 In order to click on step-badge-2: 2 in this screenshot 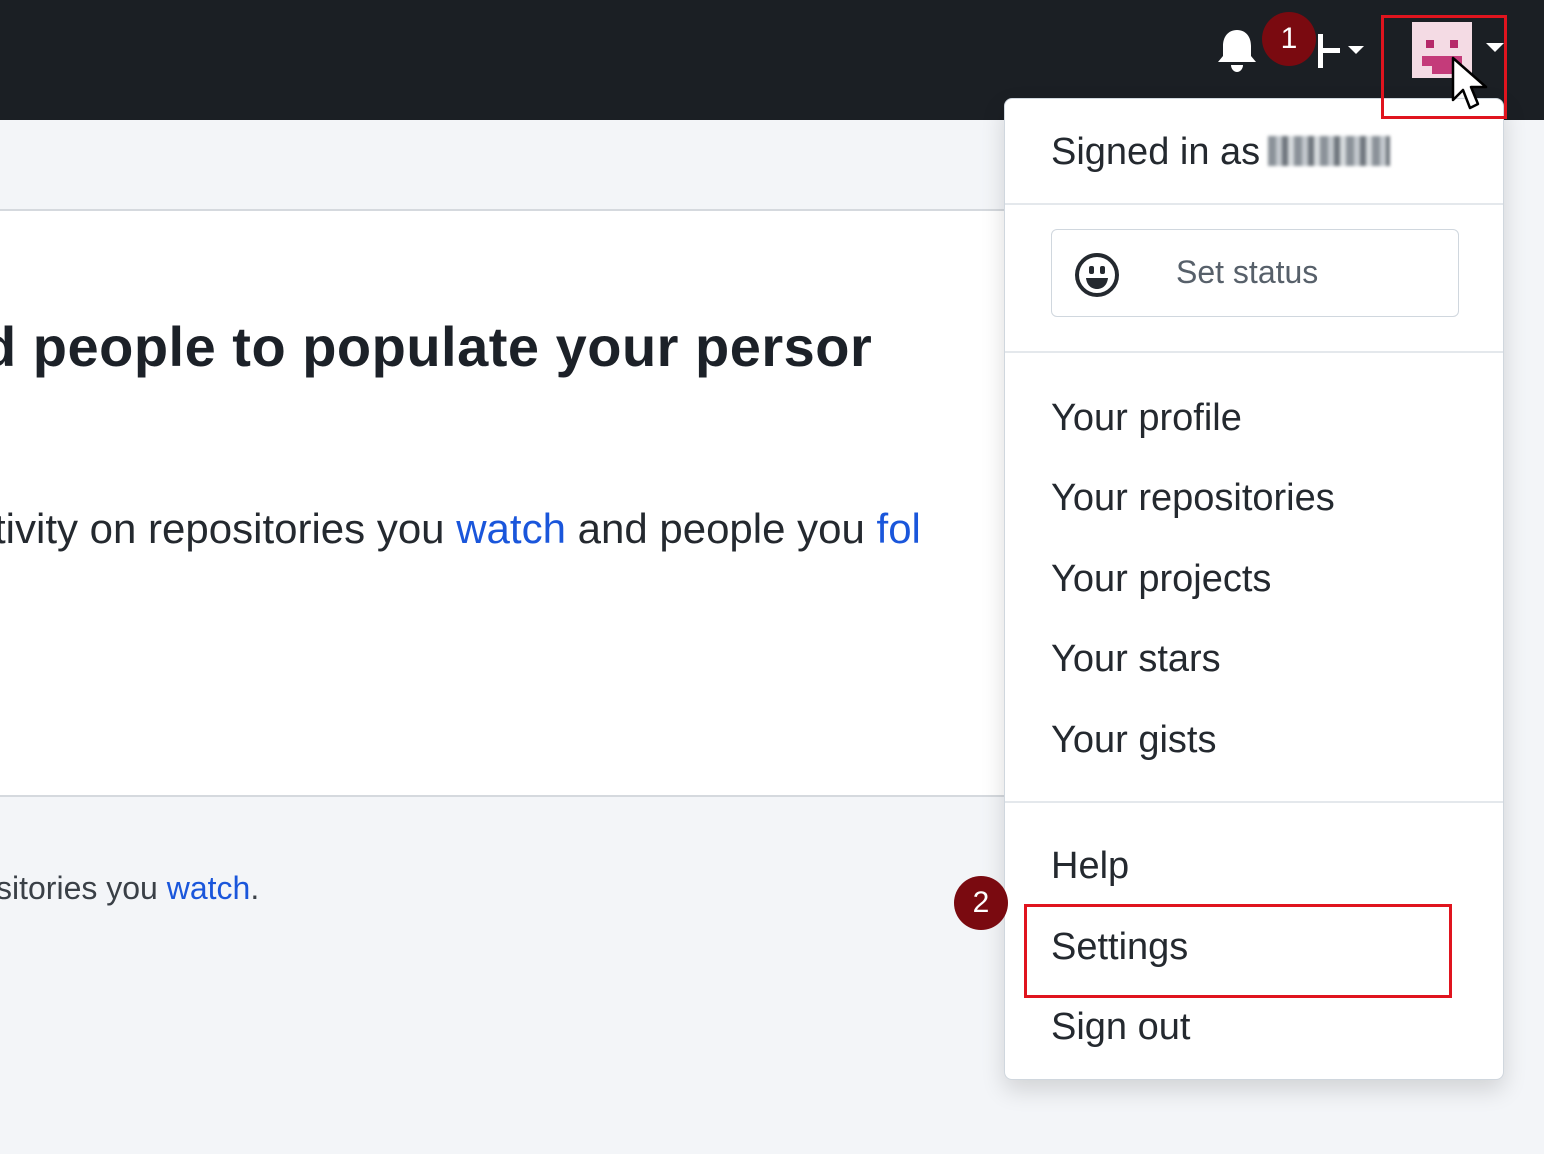, I will do `click(981, 903)`.